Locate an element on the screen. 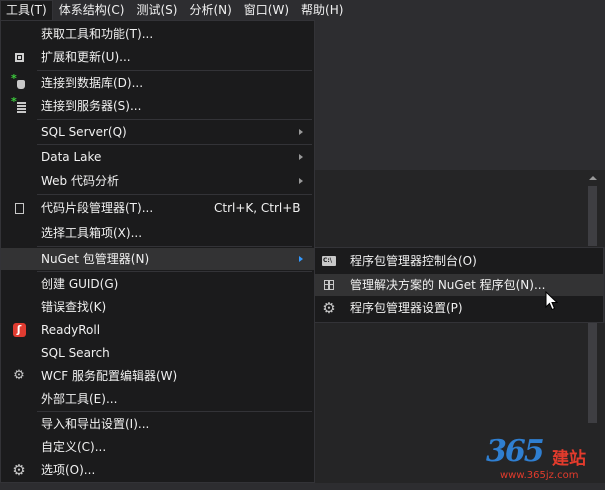  menu-test: 测试(S) is located at coordinates (156, 10).